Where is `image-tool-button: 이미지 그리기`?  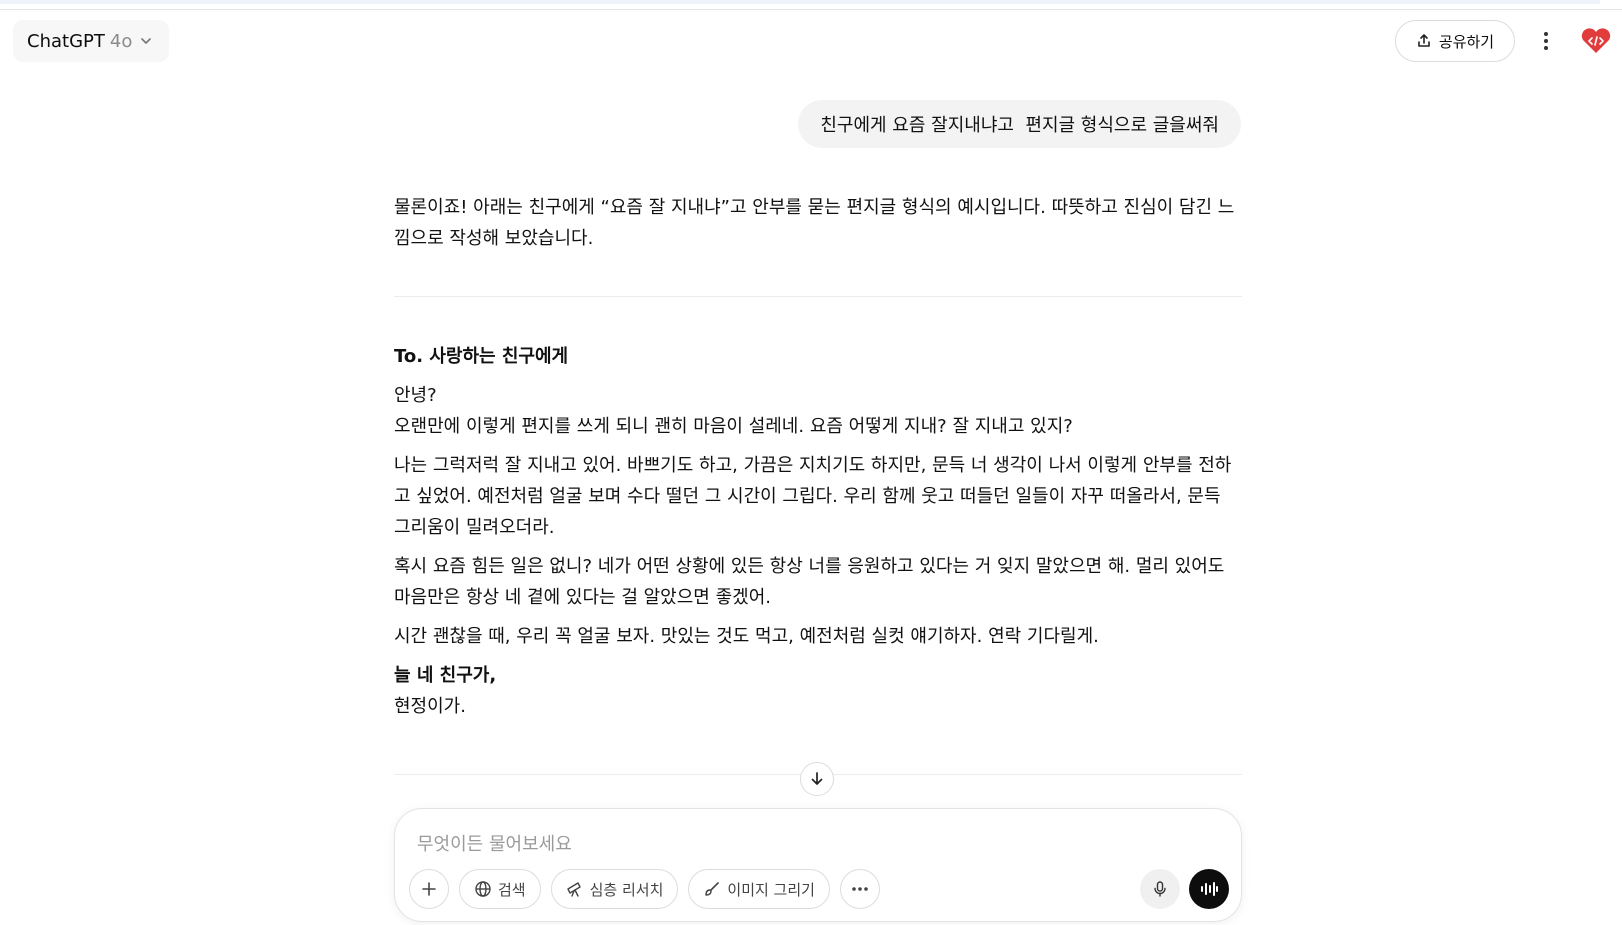 image-tool-button: 이미지 그리기 is located at coordinates (759, 889).